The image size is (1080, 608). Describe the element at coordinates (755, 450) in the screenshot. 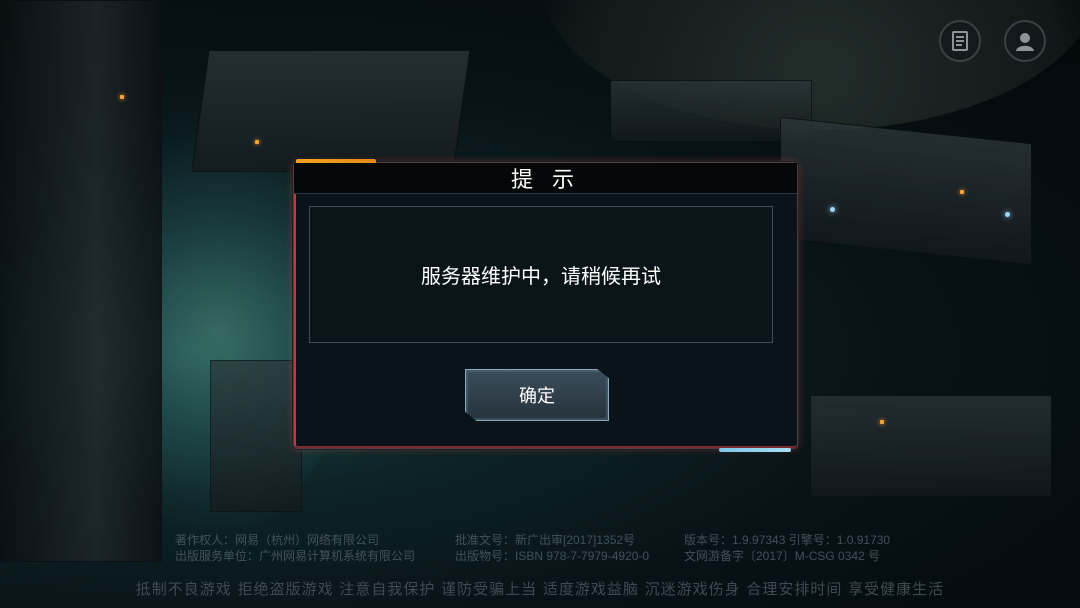

I see `dialog-blue-accent` at that location.